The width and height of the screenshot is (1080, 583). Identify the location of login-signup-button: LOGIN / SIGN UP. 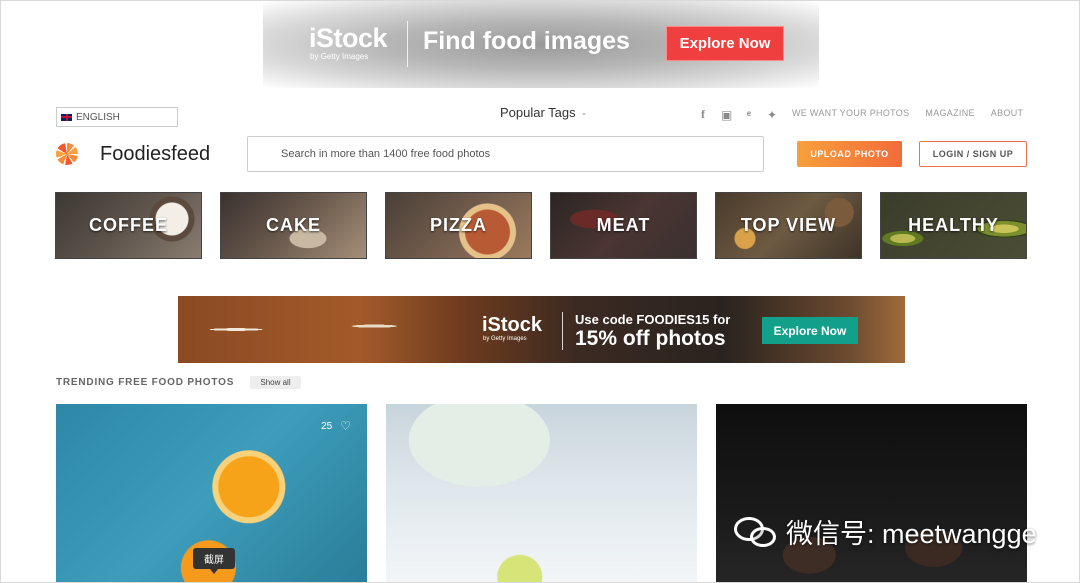
(973, 154).